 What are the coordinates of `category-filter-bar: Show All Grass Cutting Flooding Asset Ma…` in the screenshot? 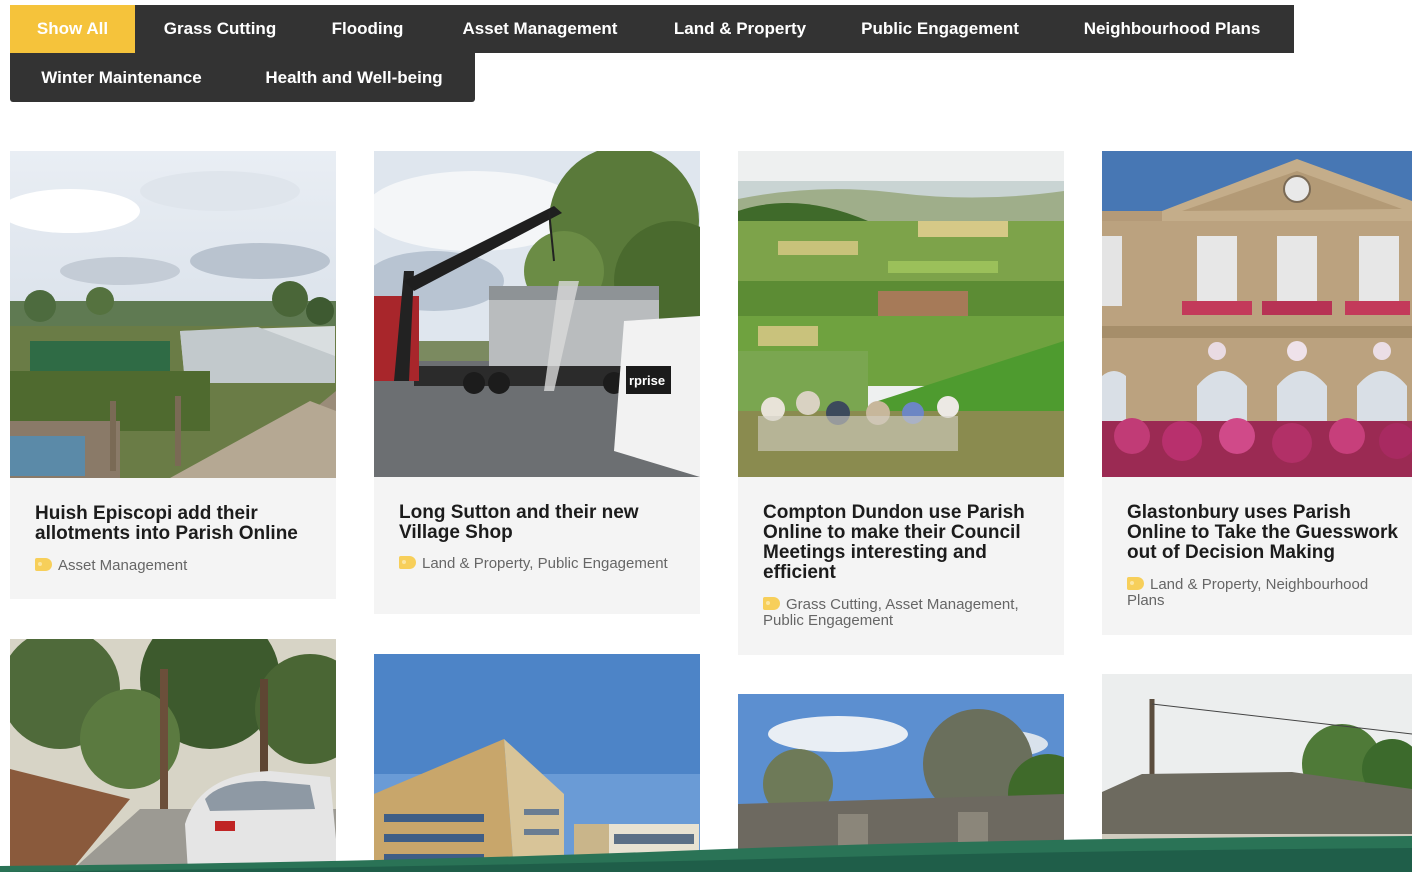 It's located at (652, 29).